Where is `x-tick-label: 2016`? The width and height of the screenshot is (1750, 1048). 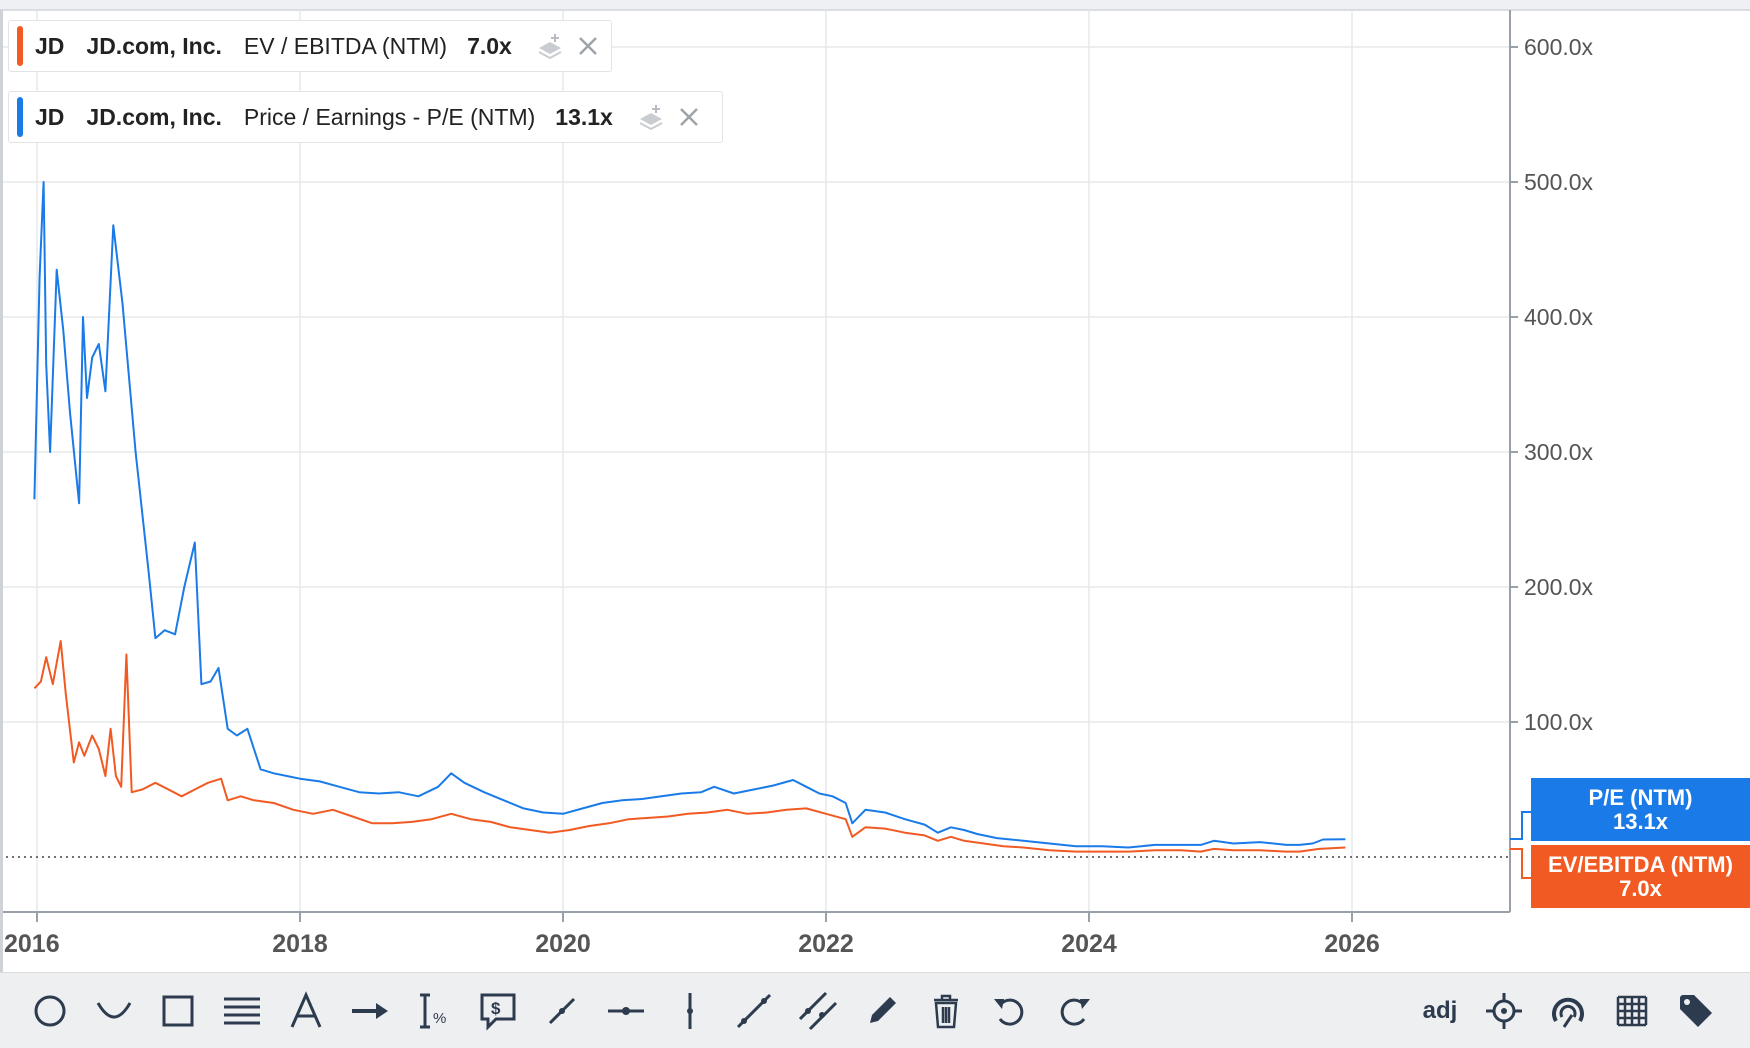
x-tick-label: 2016 is located at coordinates (32, 944).